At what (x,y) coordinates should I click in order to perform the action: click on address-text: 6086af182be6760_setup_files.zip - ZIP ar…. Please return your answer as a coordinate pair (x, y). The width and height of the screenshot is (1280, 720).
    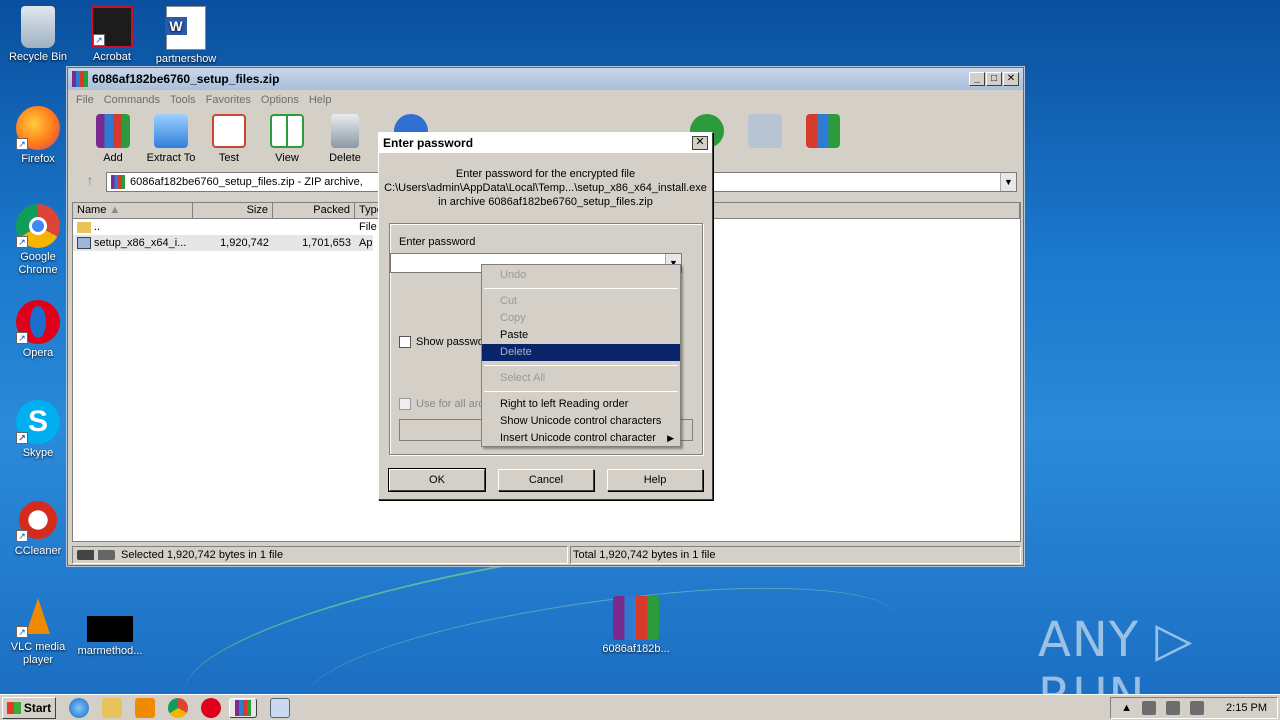
    Looking at the image, I should click on (246, 182).